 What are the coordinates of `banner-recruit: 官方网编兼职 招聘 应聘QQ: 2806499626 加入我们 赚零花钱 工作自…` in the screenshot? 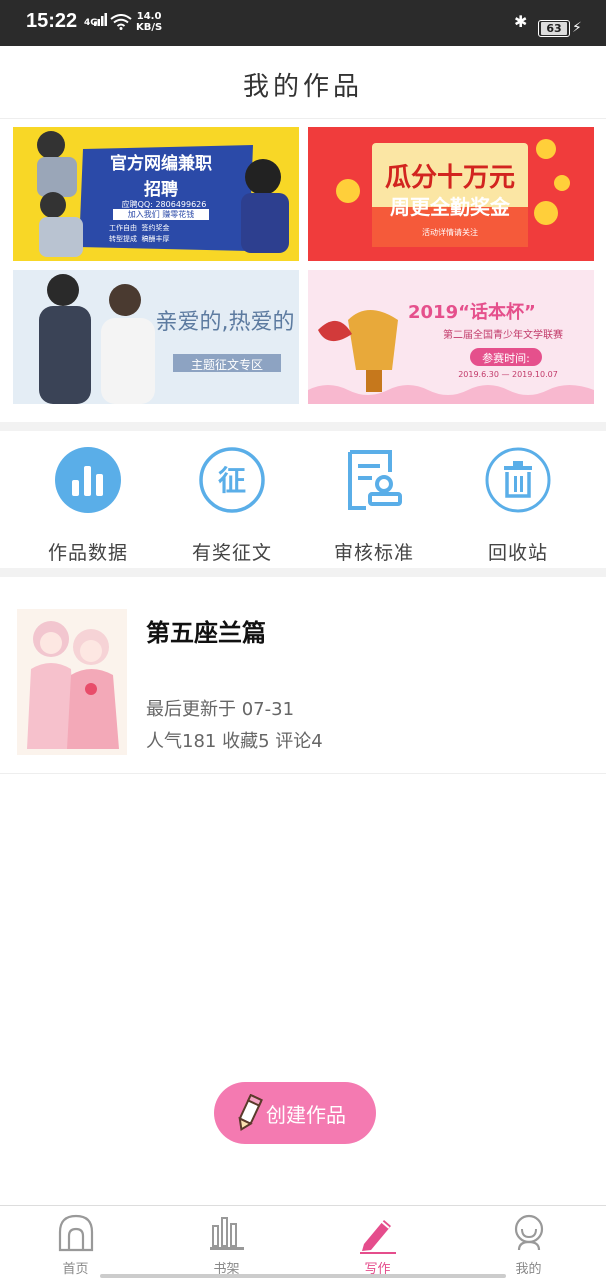 It's located at (156, 194).